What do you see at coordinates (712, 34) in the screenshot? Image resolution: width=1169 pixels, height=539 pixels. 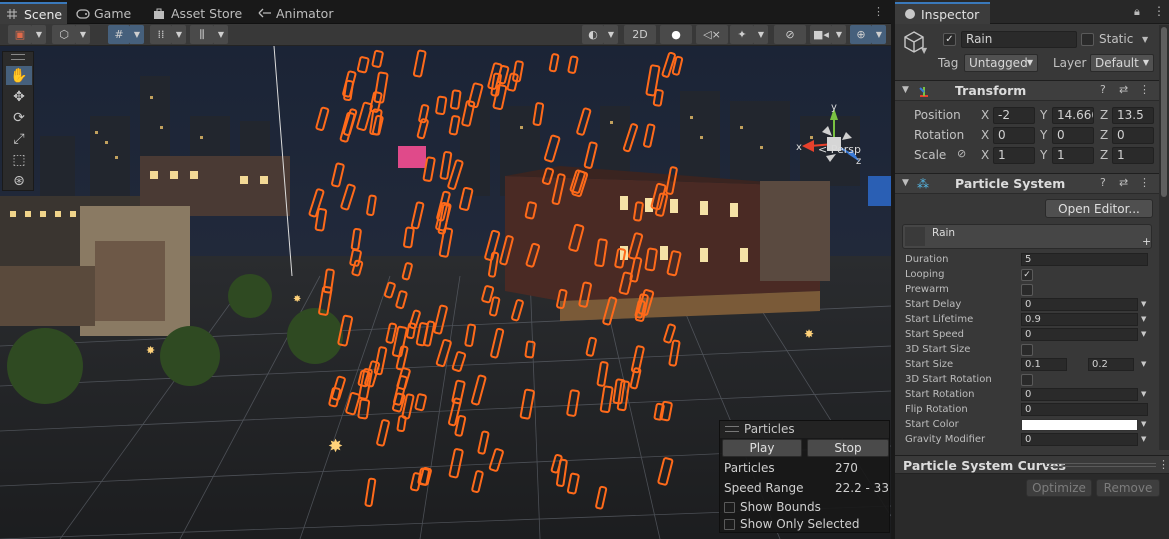 I see `audio-toggle-button: ◁×` at bounding box center [712, 34].